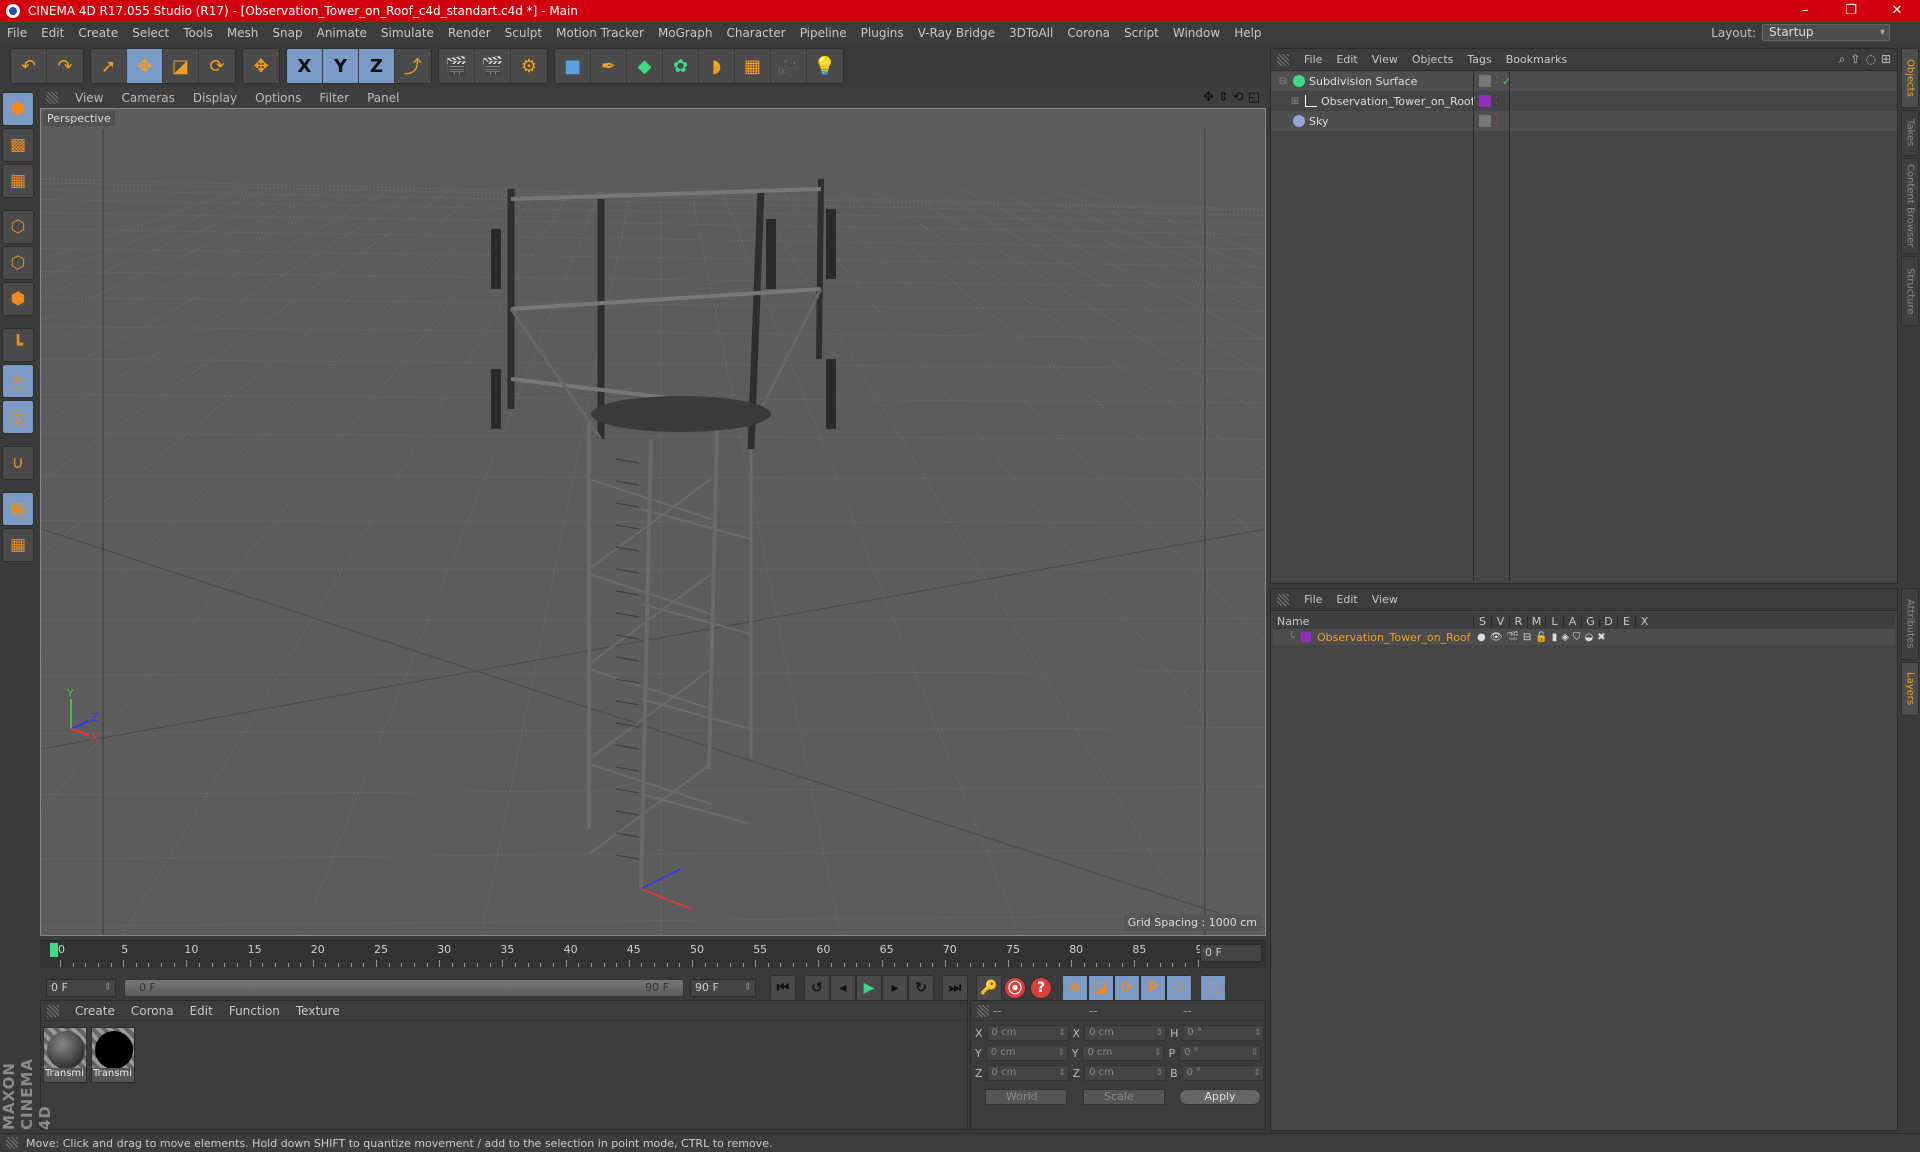  I want to click on object-name: Observation_Tower_on_Roof, so click(1400, 101).